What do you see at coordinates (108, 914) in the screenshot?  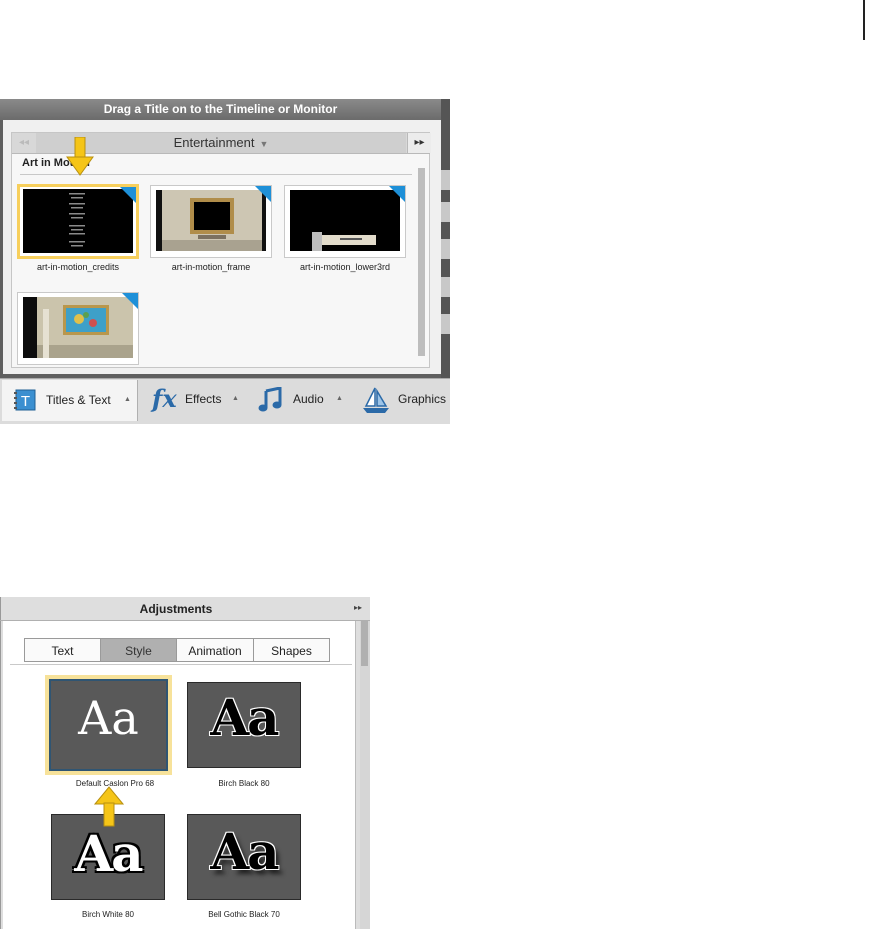 I see `style-label: Birch White 80` at bounding box center [108, 914].